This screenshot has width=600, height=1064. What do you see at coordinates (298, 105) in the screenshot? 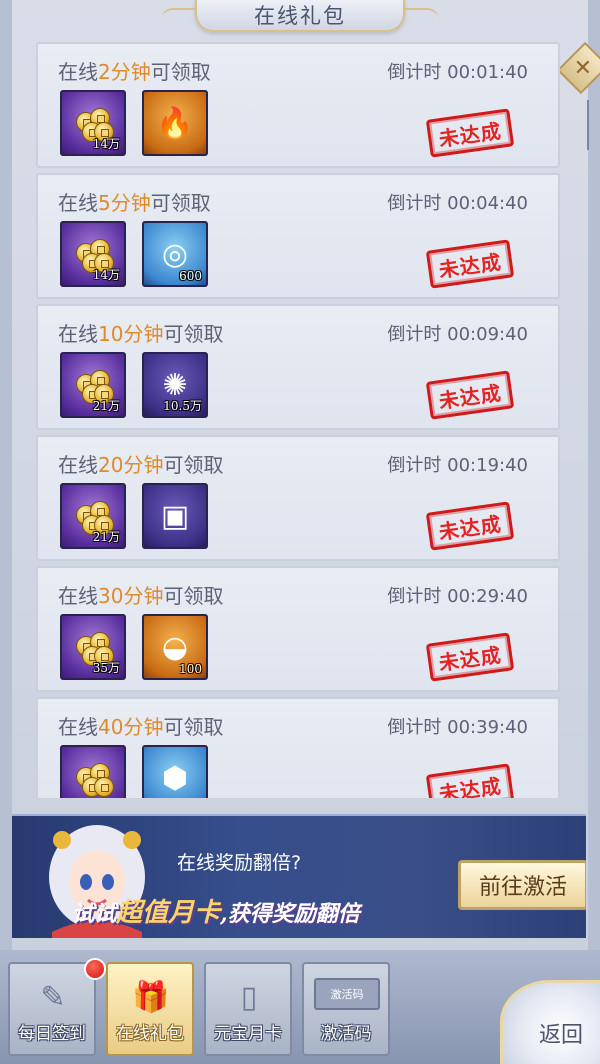
I see `reward-row: 在线2分钟可领取 倒计时 00:01:40 14万 🔥 未达成` at bounding box center [298, 105].